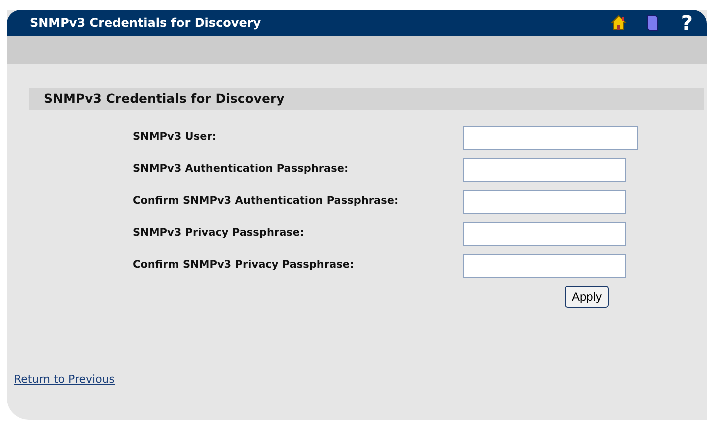 The width and height of the screenshot is (707, 435). I want to click on window-title: SNMPv3 Credentials for Discovery, so click(146, 23).